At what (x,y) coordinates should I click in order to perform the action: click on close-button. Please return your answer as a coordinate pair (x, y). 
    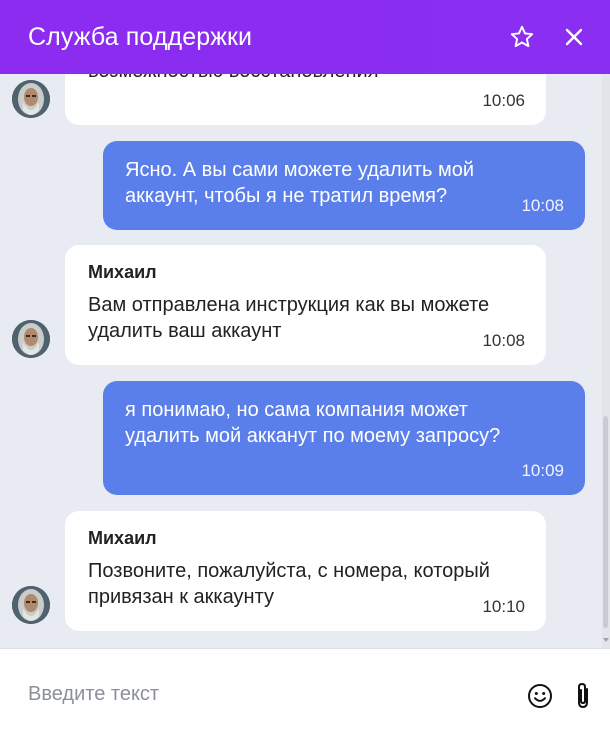
    Looking at the image, I should click on (574, 37).